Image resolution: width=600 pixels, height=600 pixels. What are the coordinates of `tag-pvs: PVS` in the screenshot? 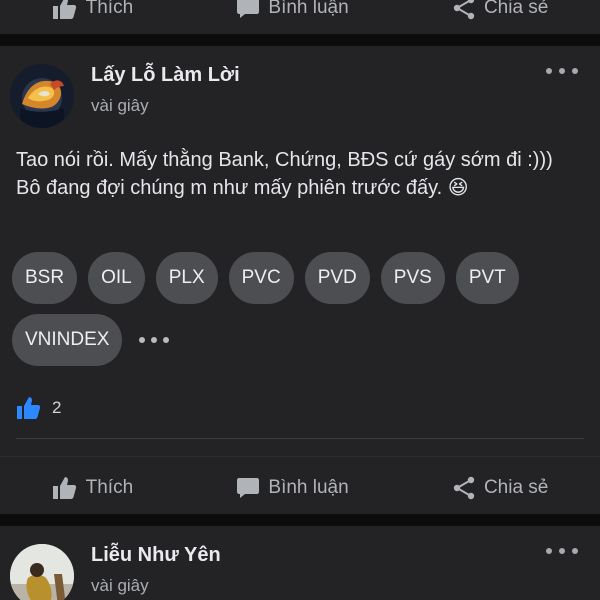 It's located at (412, 278).